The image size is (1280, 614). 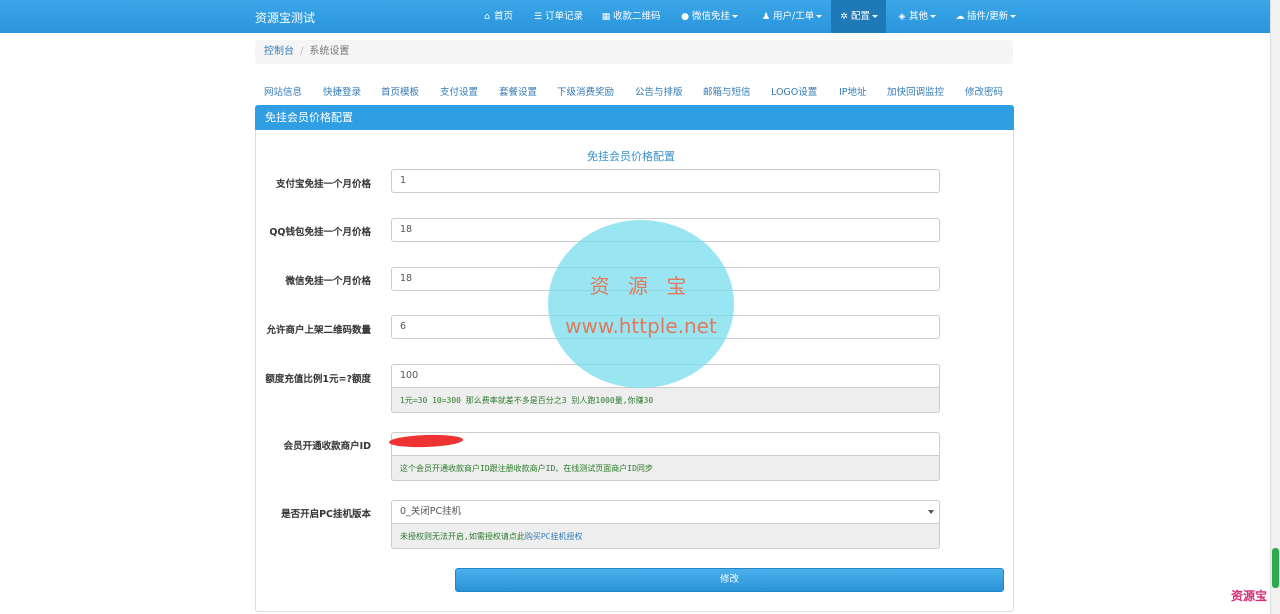 I want to click on breadcrumb: 控制台 / 系统设置, so click(x=634, y=52).